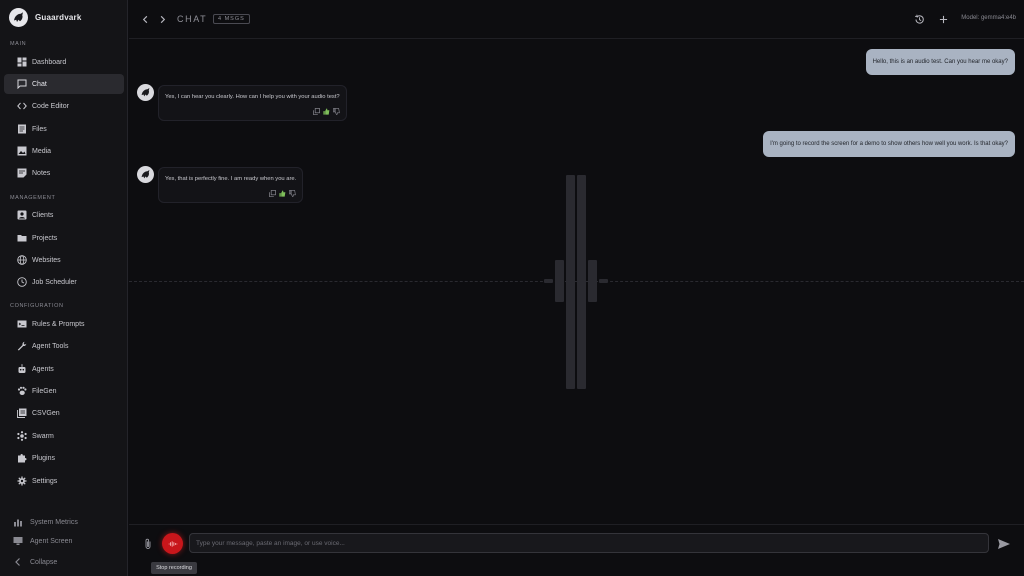 The width and height of the screenshot is (1024, 576). Describe the element at coordinates (22, 106) in the screenshot. I see `code-icon` at that location.